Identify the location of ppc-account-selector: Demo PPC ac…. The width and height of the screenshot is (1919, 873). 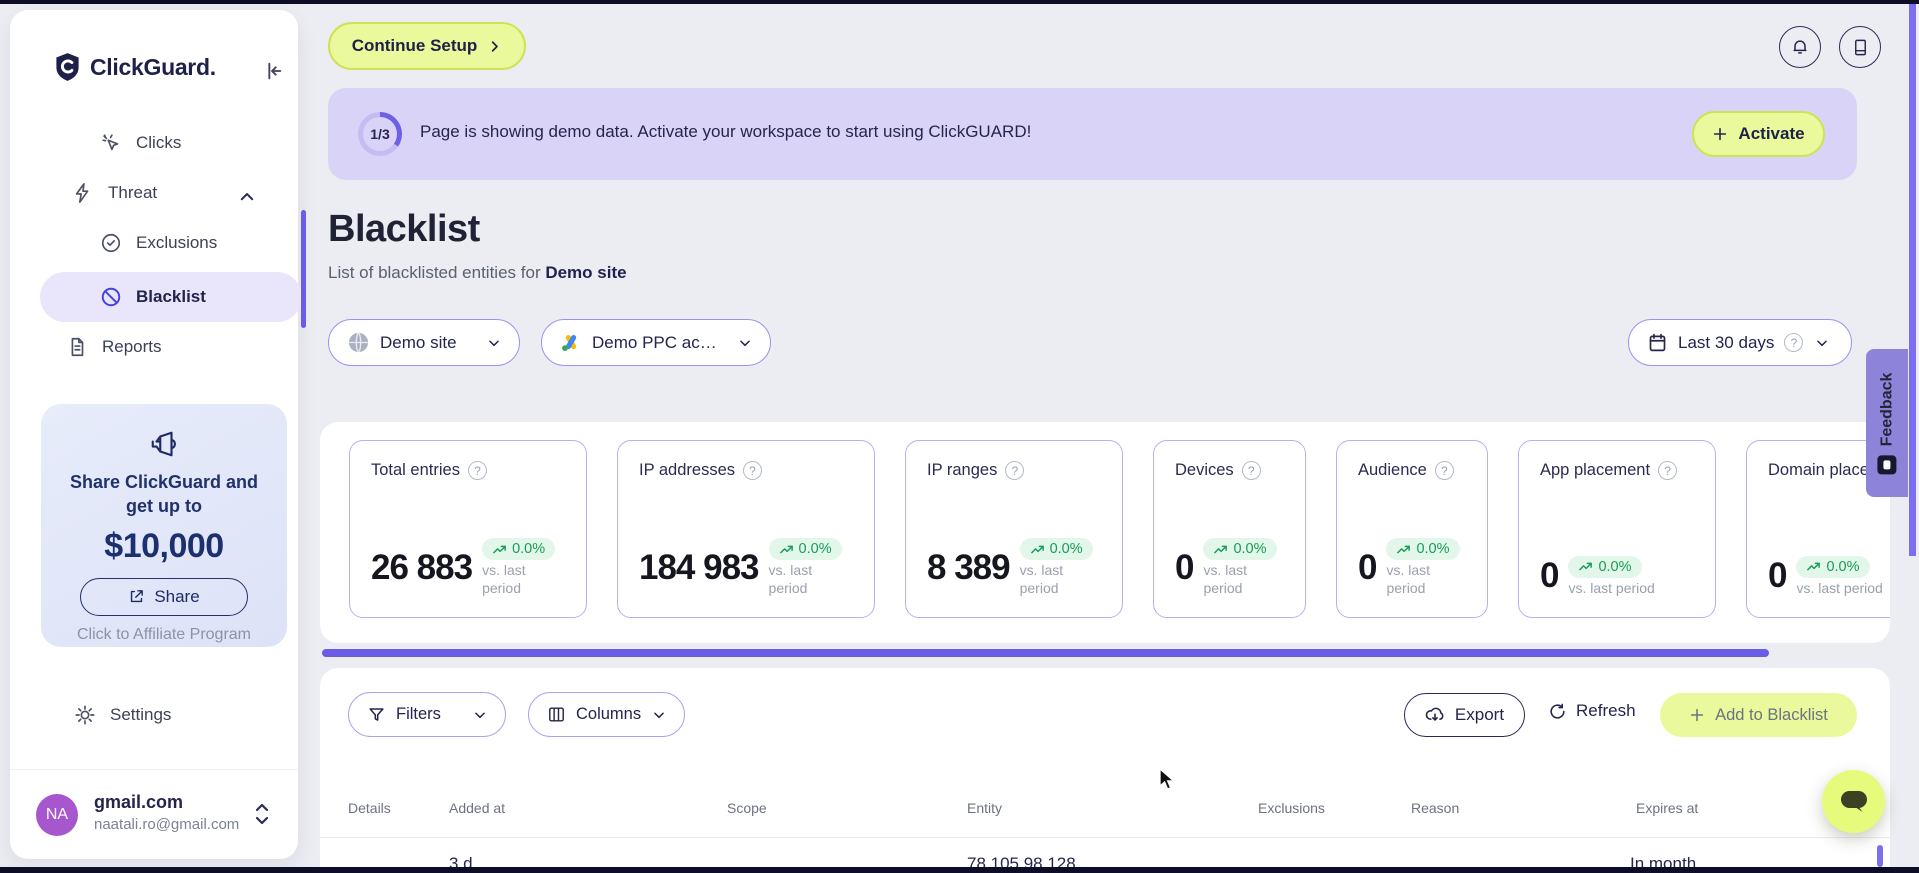
(656, 342).